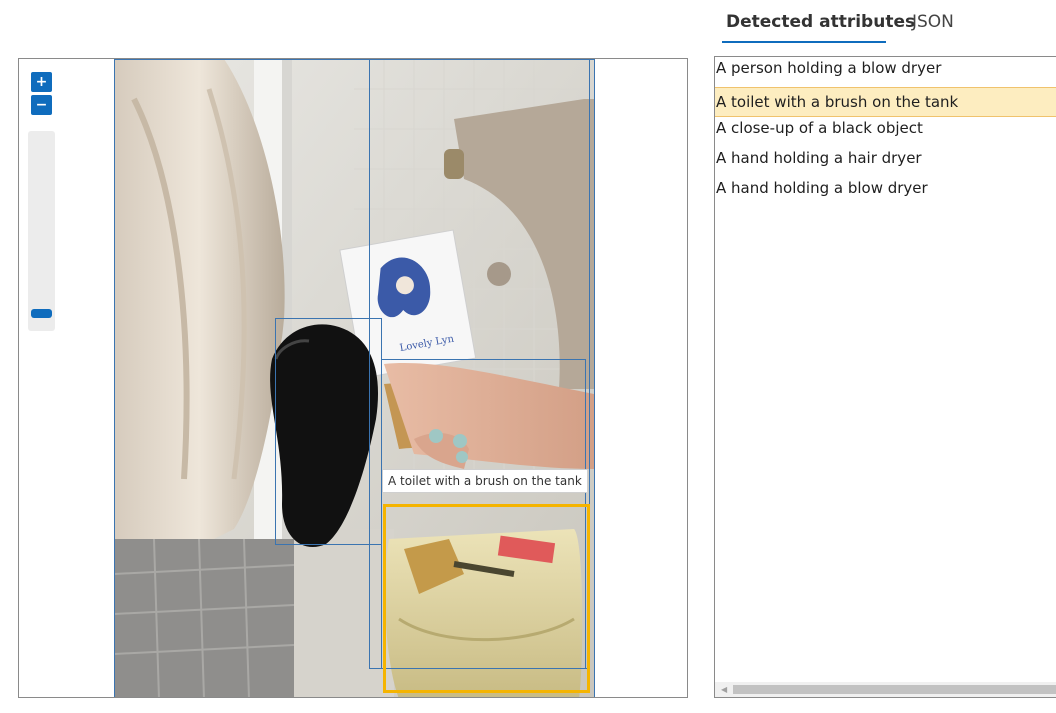 This screenshot has height=713, width=1056. What do you see at coordinates (485, 481) in the screenshot?
I see `bbox-tooltip: A toilet with a brush on the tank` at bounding box center [485, 481].